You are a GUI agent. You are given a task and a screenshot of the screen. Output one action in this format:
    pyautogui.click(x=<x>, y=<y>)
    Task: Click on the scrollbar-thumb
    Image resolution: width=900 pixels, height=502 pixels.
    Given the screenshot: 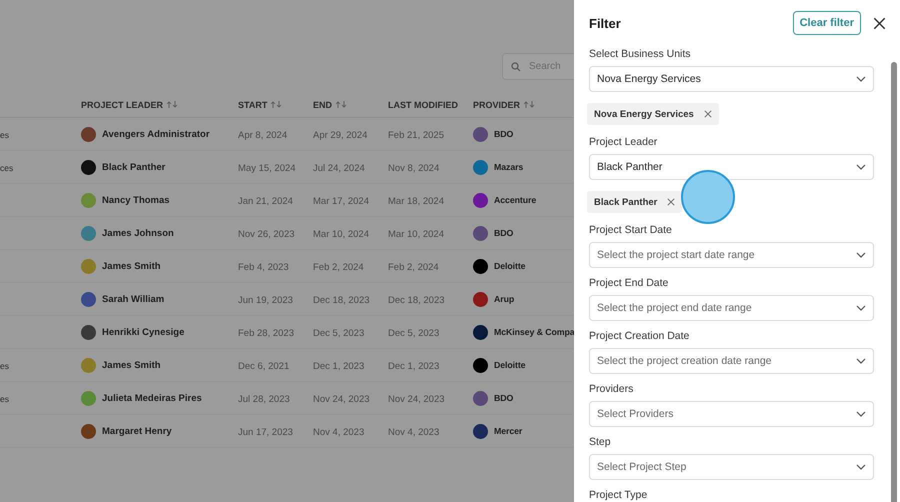 What is the action you would take?
    pyautogui.click(x=894, y=282)
    